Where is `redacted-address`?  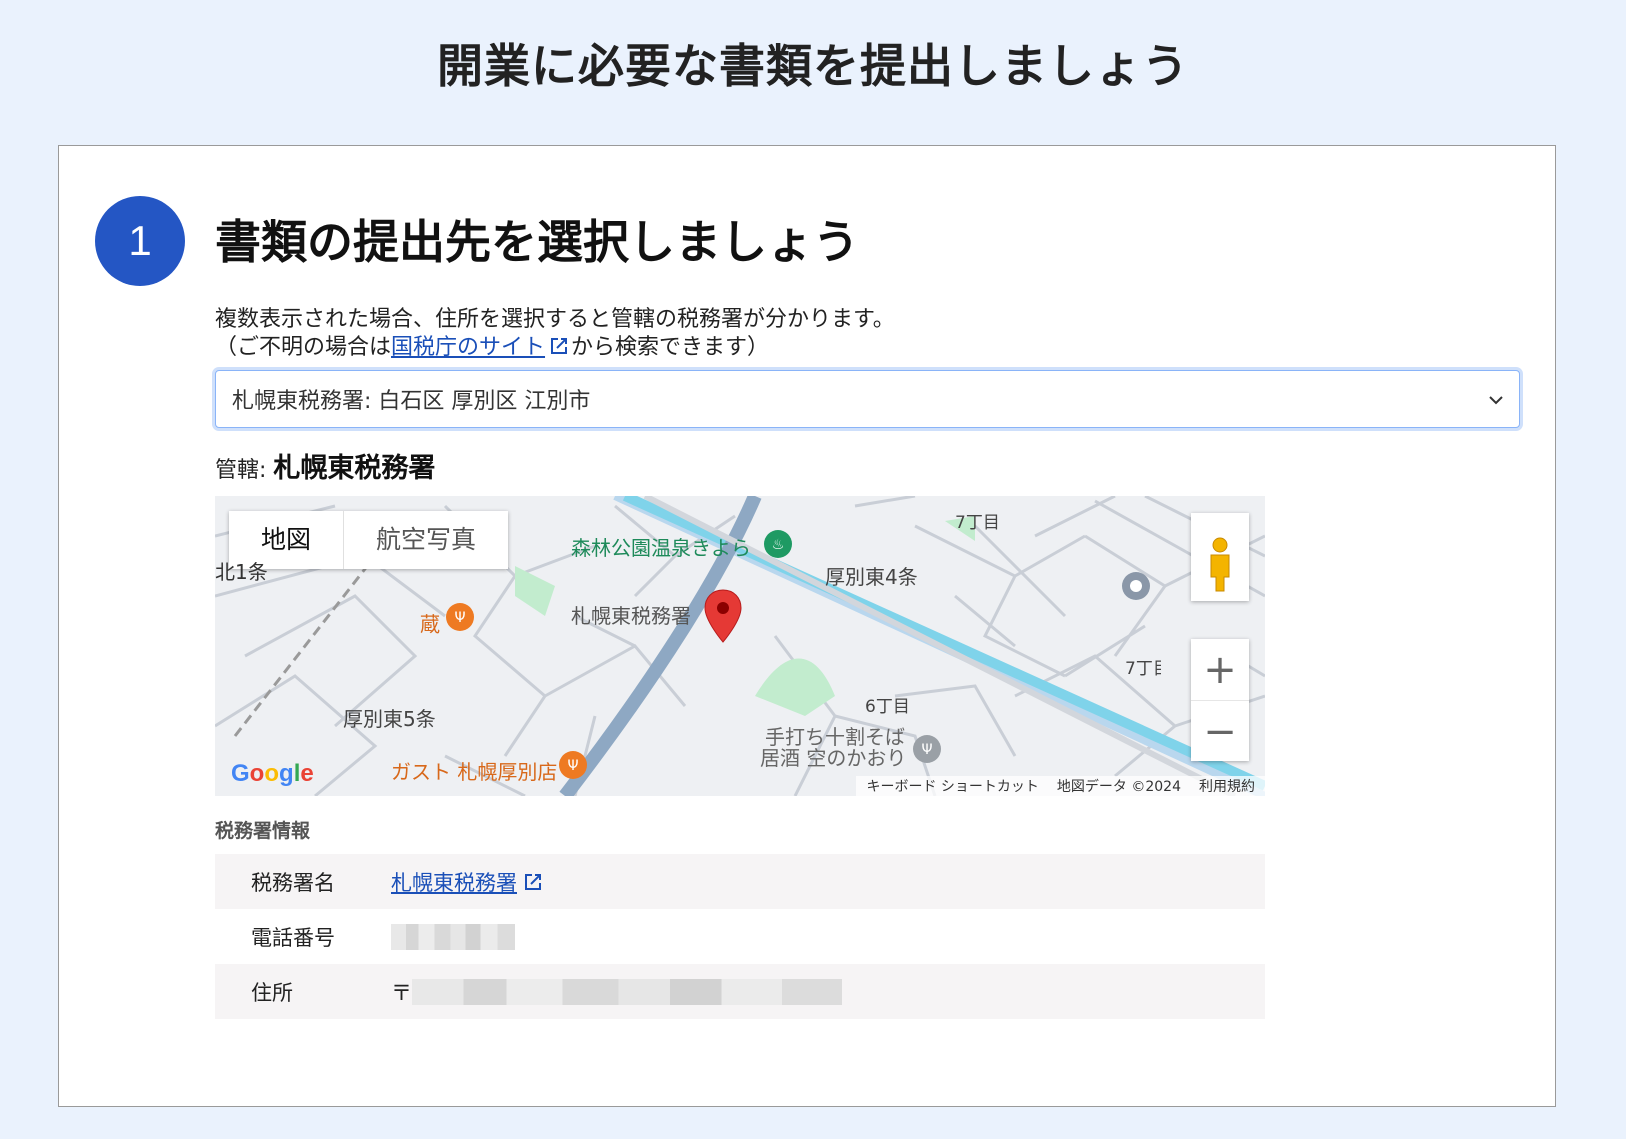 redacted-address is located at coordinates (627, 991).